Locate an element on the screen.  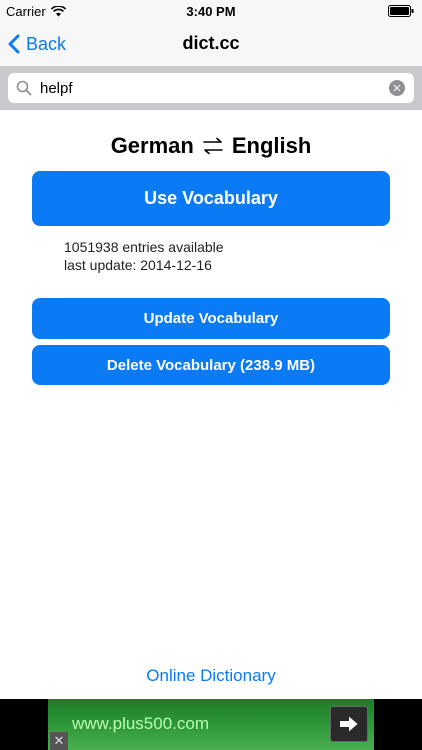
battery-icon is located at coordinates (401, 11).